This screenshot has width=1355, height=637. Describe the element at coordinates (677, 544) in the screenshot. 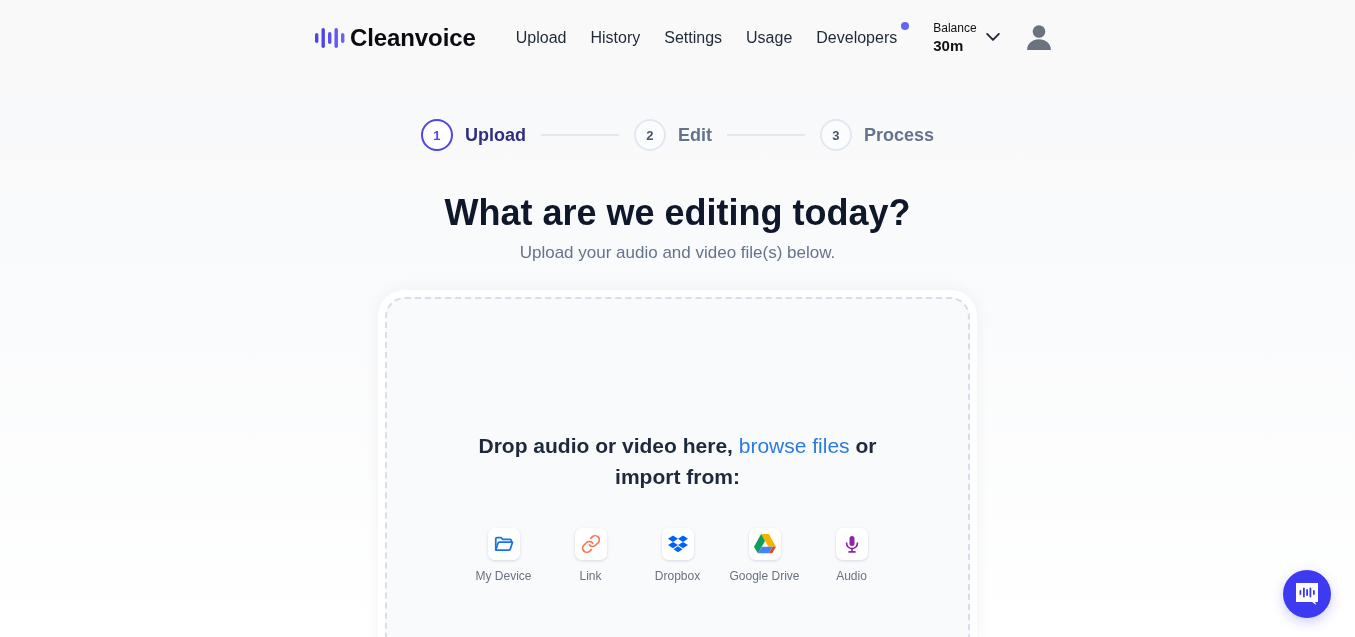

I see `dropbox-icon` at that location.